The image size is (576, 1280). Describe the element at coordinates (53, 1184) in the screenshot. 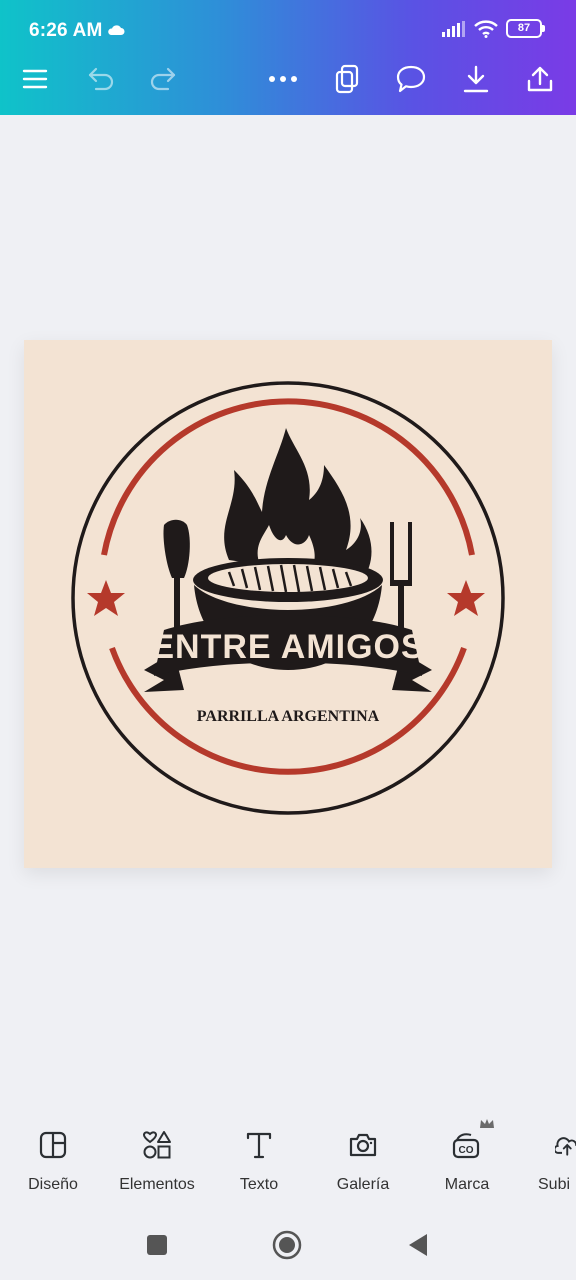

I see `tool-label: Diseño` at that location.